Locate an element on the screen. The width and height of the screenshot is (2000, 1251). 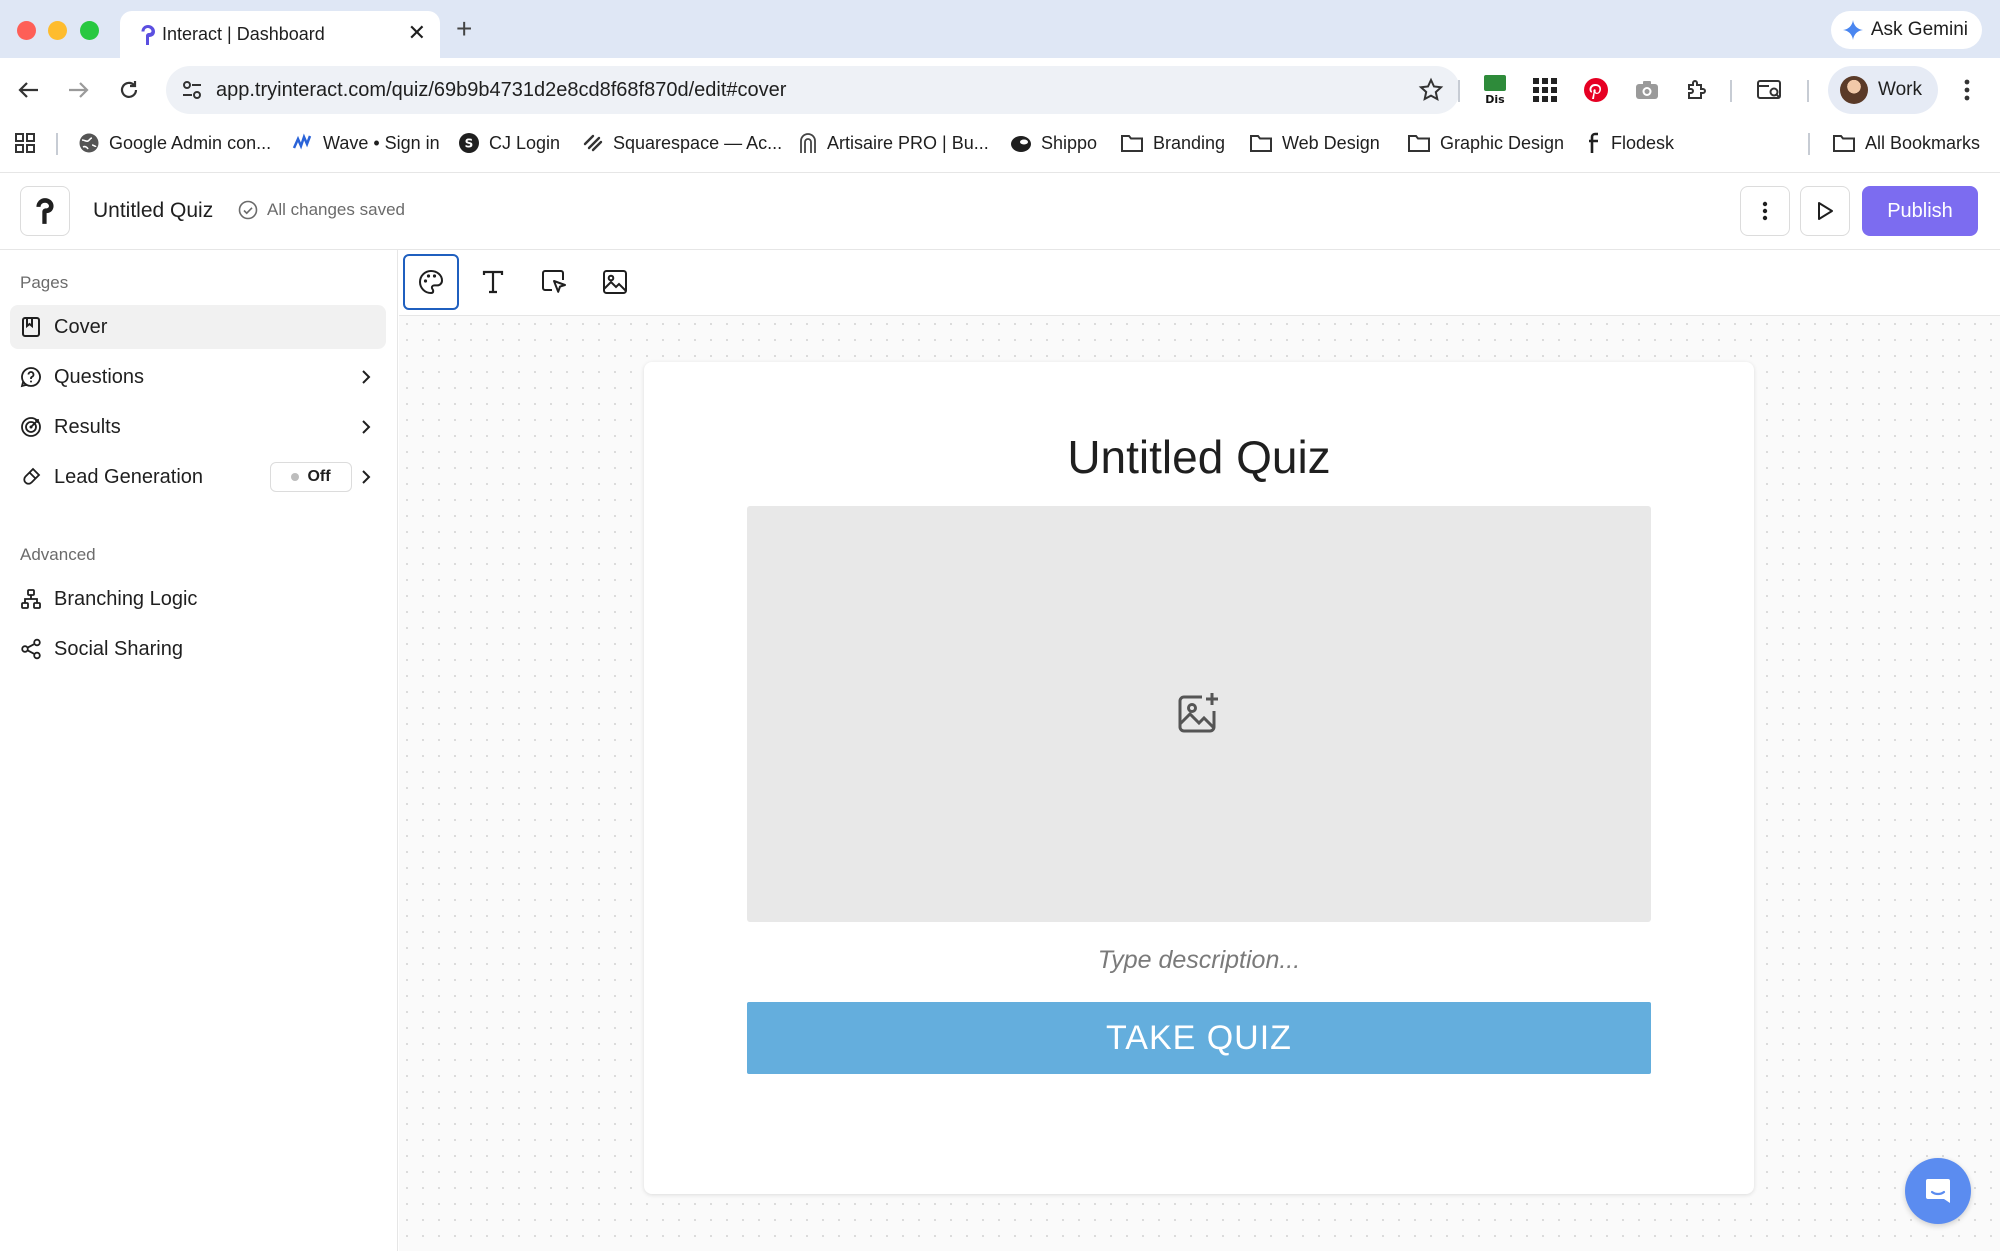
extension-dis-button: Dis is located at coordinates (1495, 90).